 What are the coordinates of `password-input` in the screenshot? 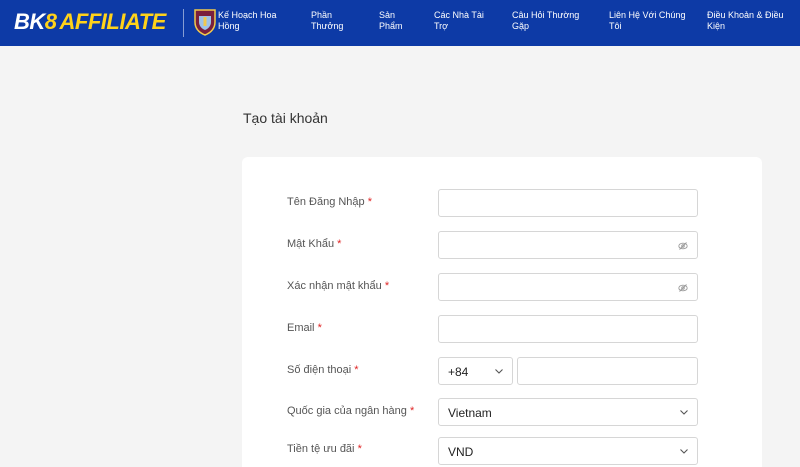 It's located at (568, 245).